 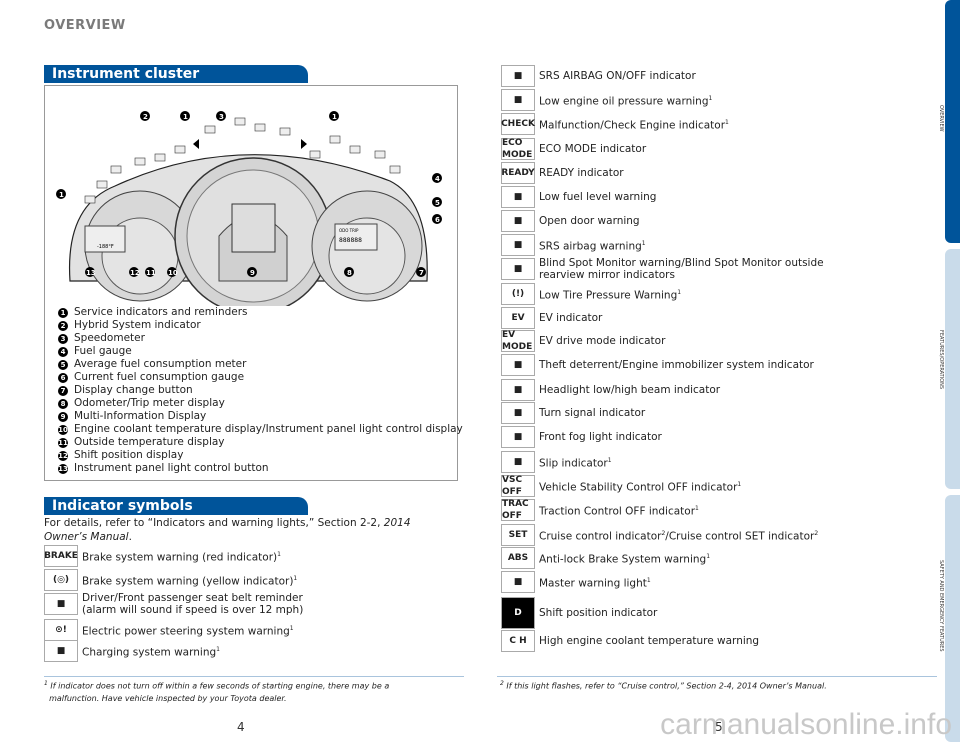 What do you see at coordinates (952, 369) in the screenshot?
I see `side-tab-features` at bounding box center [952, 369].